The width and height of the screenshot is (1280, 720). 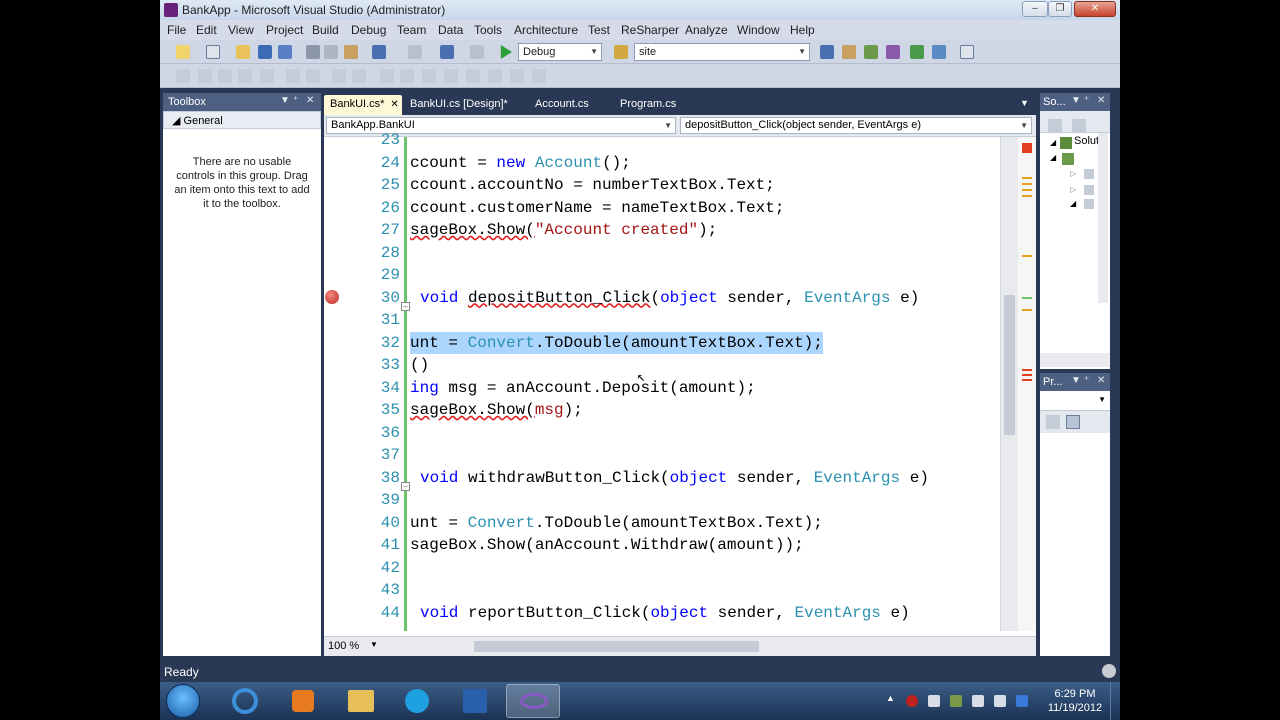 What do you see at coordinates (546, 30) in the screenshot?
I see `menu-architecture: Architecture` at bounding box center [546, 30].